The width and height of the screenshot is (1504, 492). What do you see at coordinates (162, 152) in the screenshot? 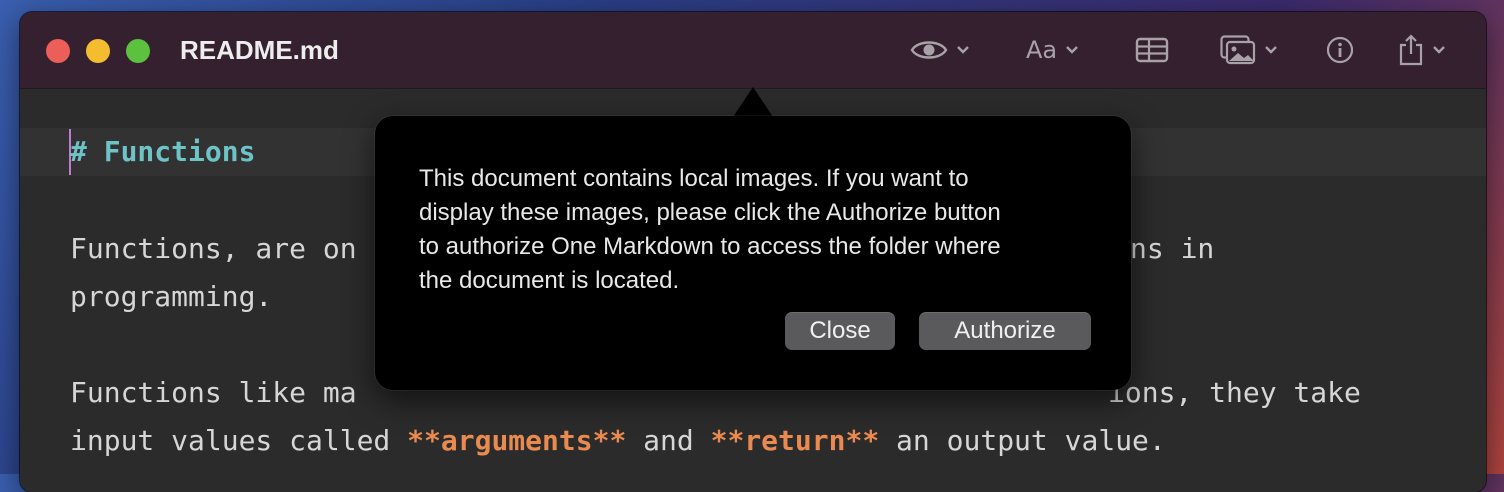
I see `heading-line: # Functions` at bounding box center [162, 152].